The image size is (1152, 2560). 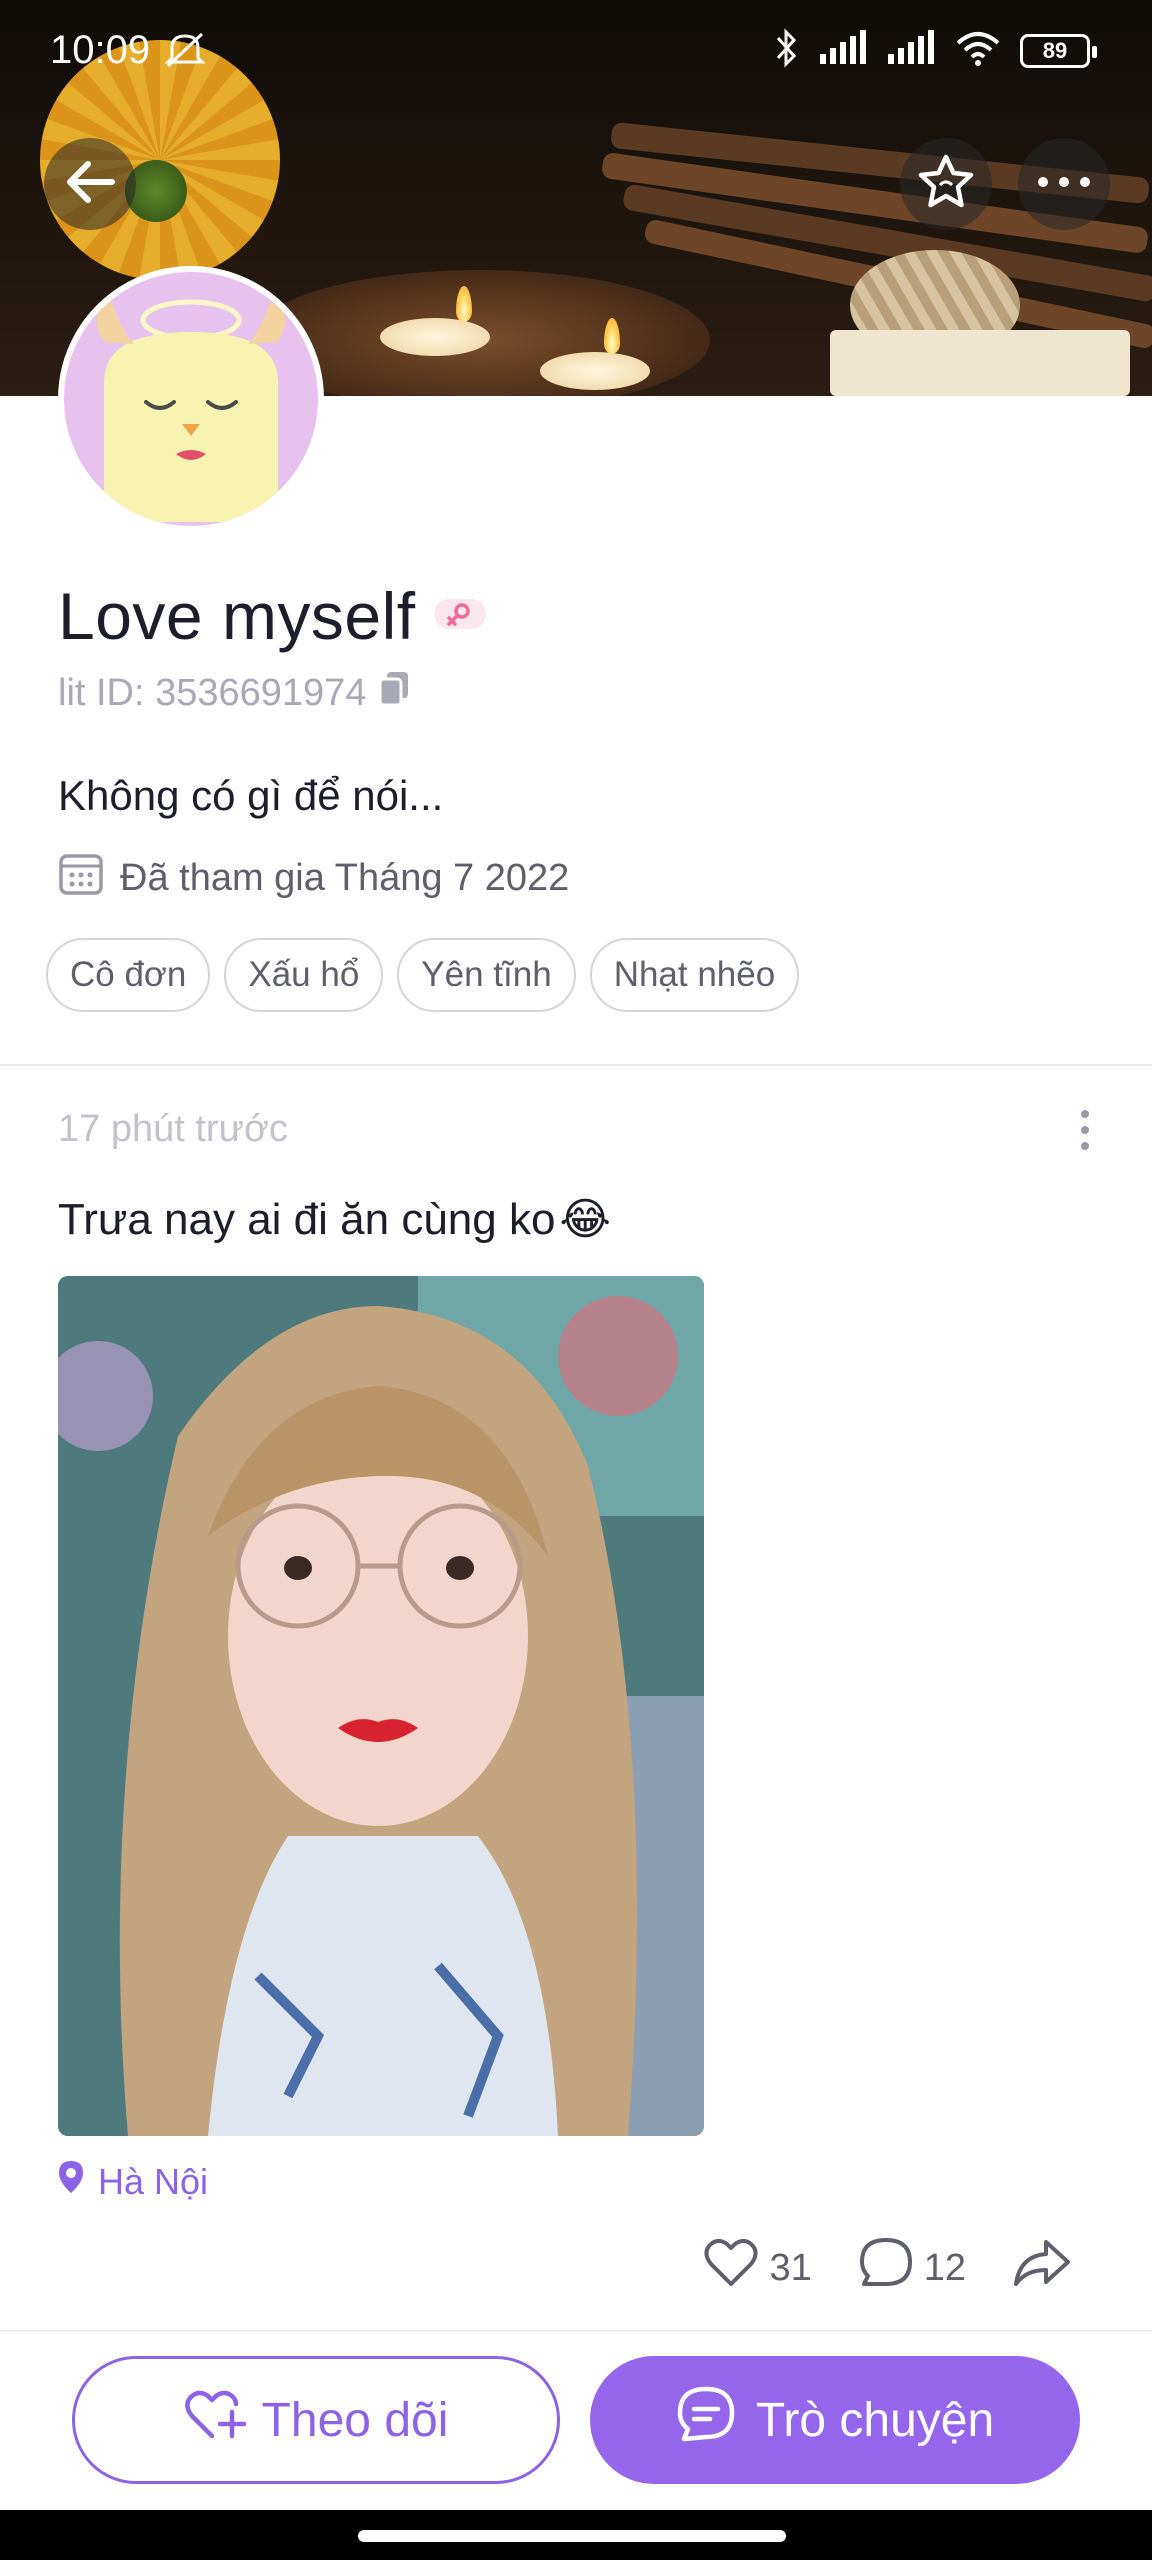 I want to click on profile-name: Love myself, so click(x=237, y=616).